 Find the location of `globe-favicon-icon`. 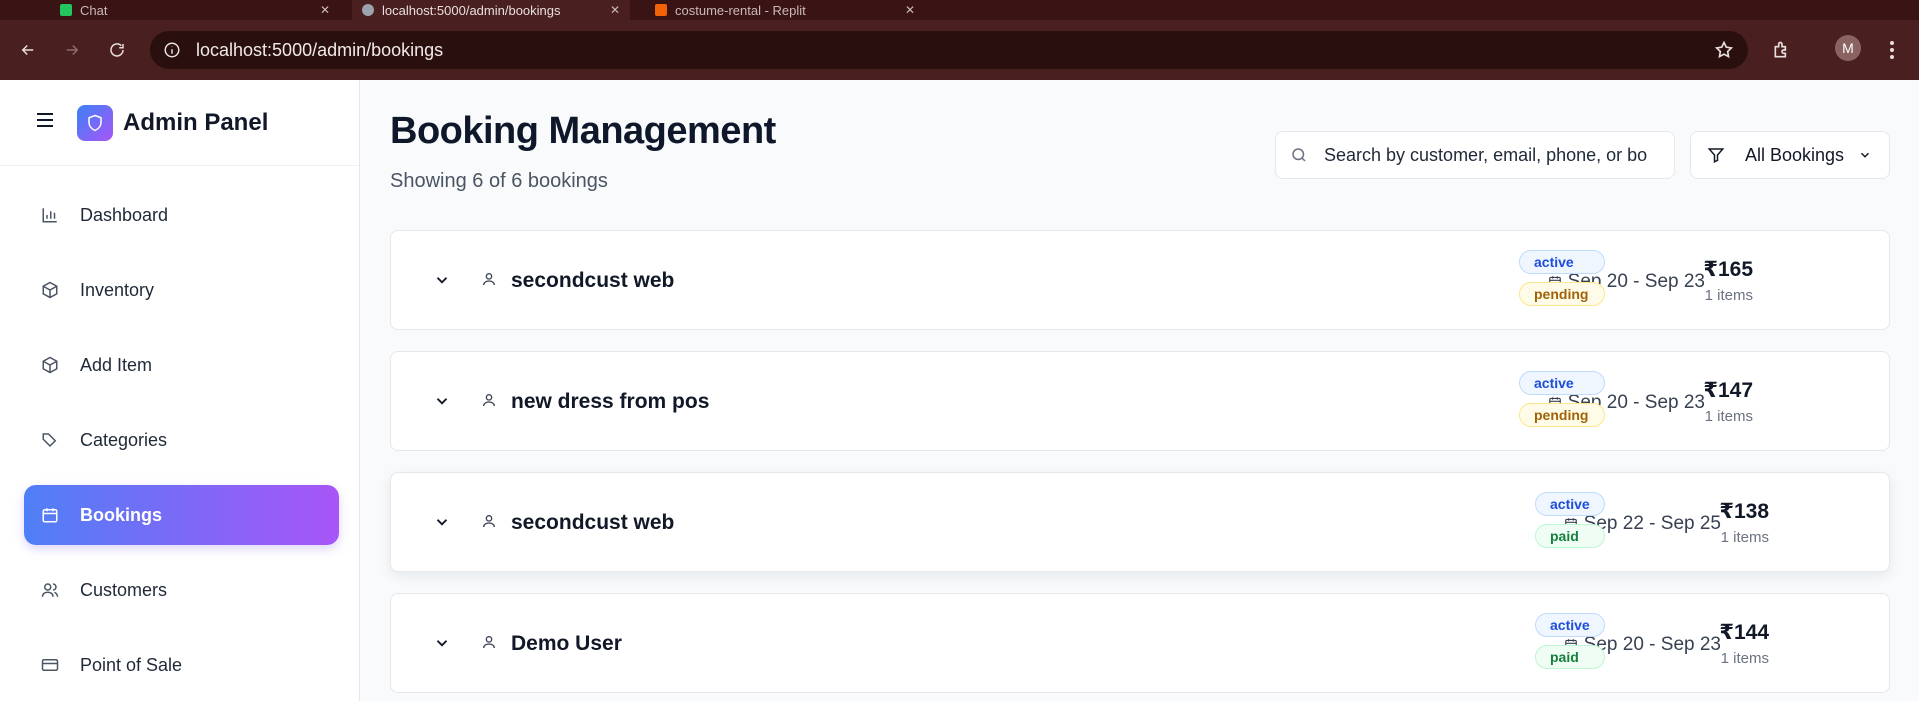

globe-favicon-icon is located at coordinates (368, 10).